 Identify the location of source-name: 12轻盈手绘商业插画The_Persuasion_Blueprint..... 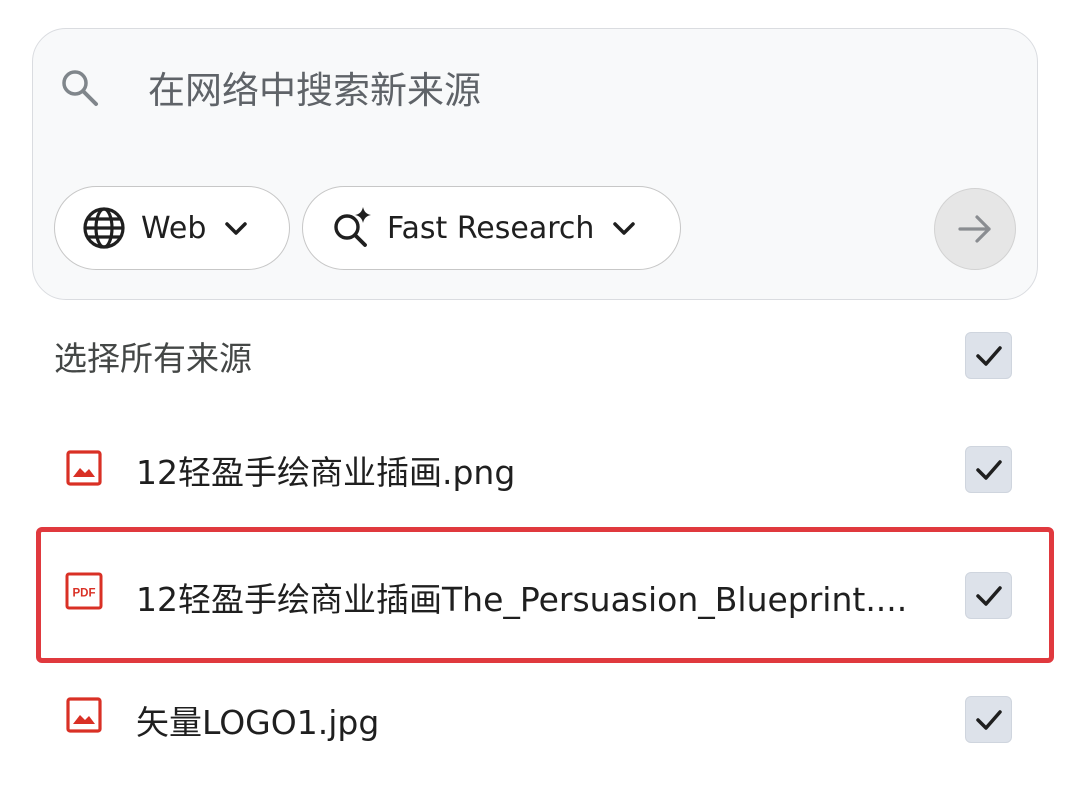
(522, 599).